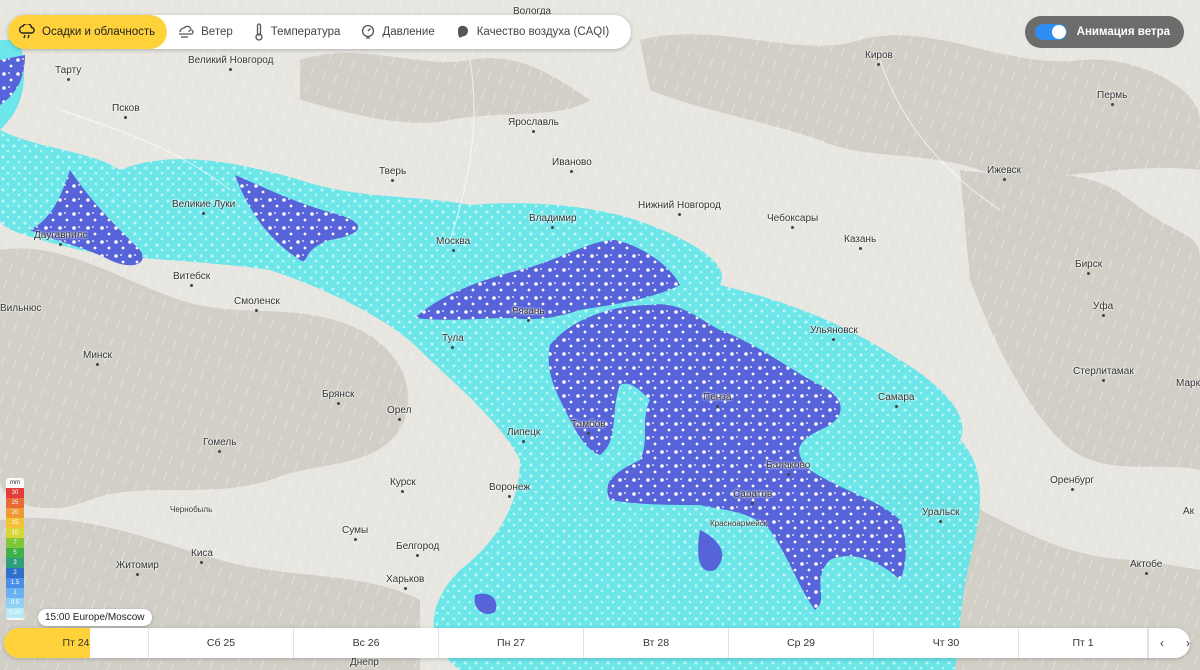 This screenshot has width=1200, height=670. Describe the element at coordinates (137, 568) in the screenshot. I see `city-label: Житомир` at that location.